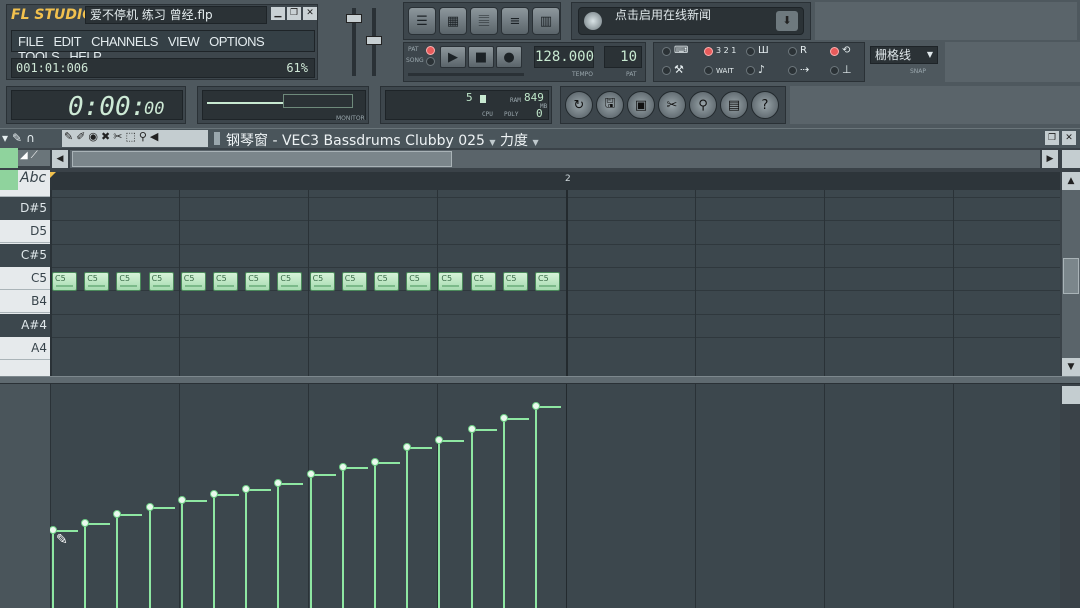  I want to click on piano-roll-tools: ▾✎∩, so click(20, 138).